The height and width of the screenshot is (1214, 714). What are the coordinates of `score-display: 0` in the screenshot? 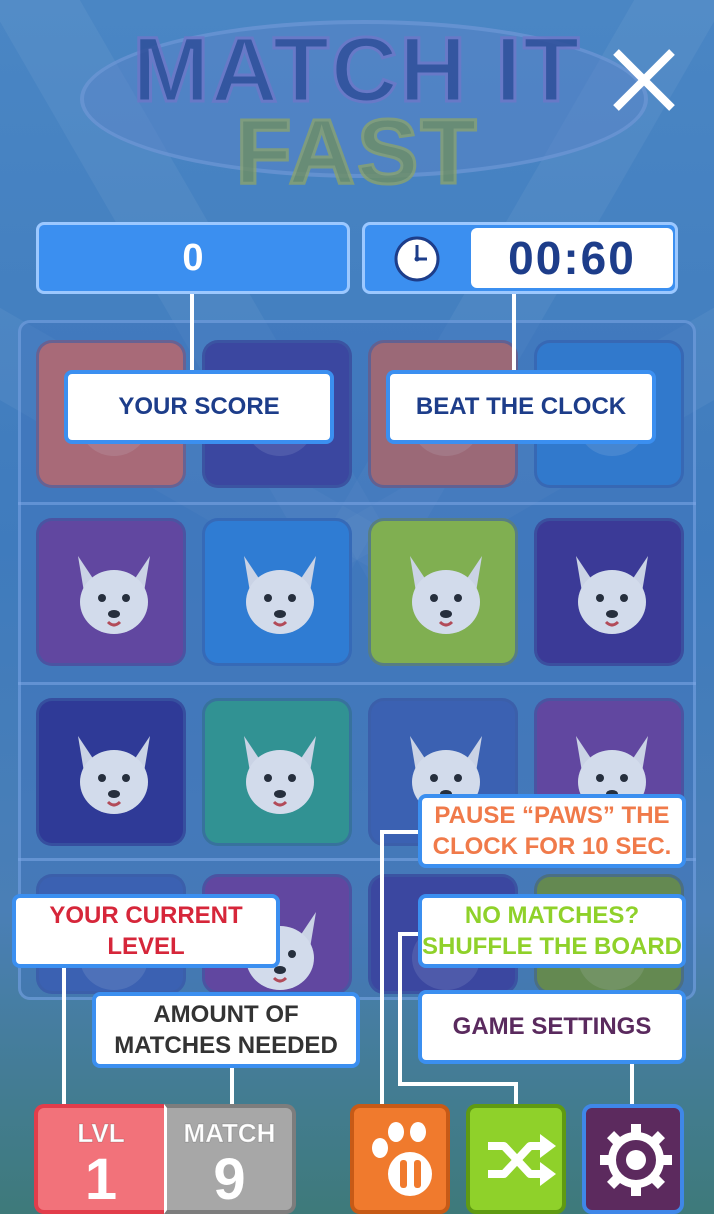 It's located at (193, 258).